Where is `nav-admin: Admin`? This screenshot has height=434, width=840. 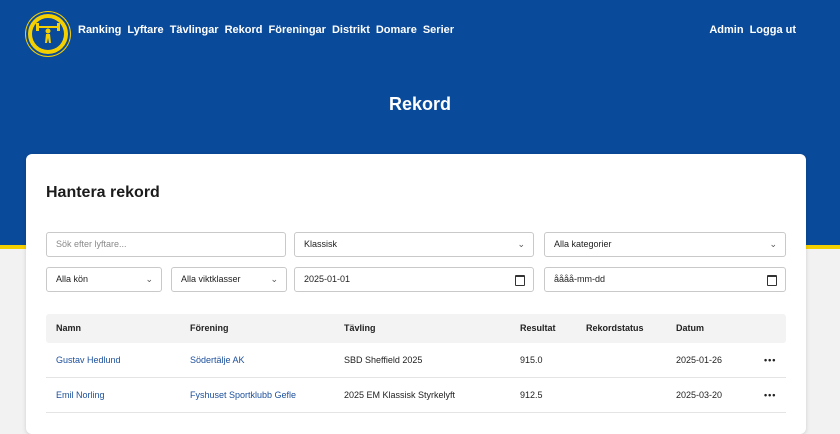
nav-admin: Admin is located at coordinates (726, 30).